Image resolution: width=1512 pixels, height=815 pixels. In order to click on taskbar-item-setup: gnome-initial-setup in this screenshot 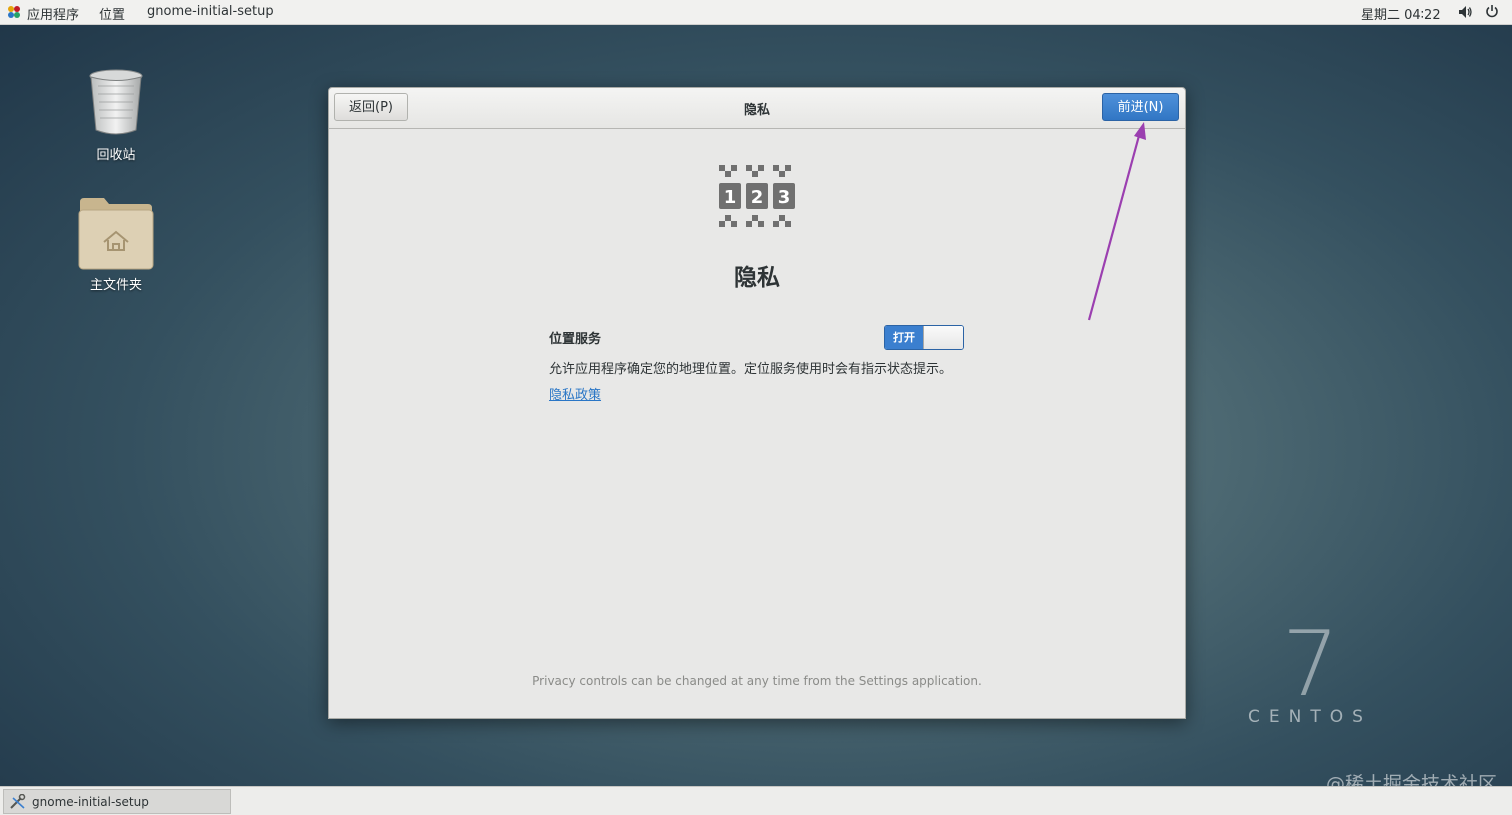, I will do `click(117, 801)`.